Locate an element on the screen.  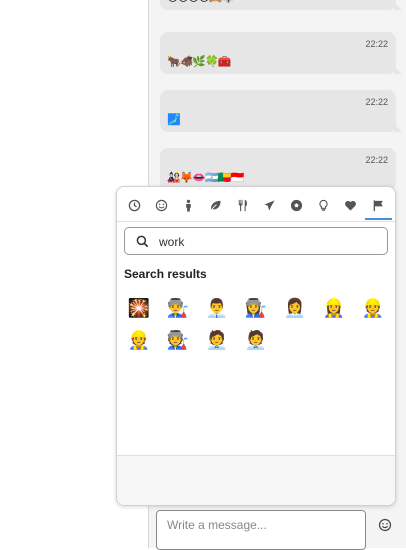
person-icon is located at coordinates (188, 205).